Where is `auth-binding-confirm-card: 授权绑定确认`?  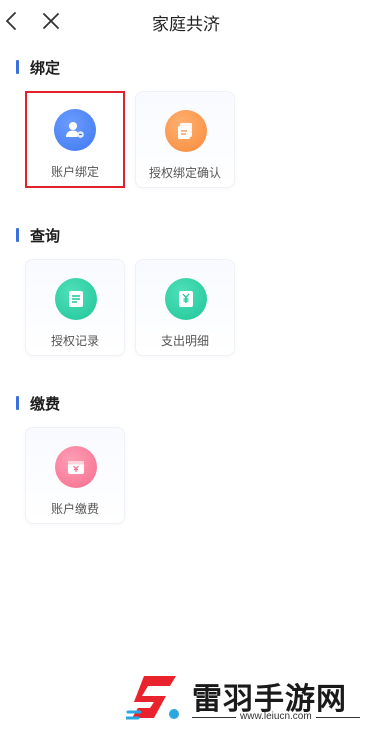 auth-binding-confirm-card: 授权绑定确认 is located at coordinates (185, 139).